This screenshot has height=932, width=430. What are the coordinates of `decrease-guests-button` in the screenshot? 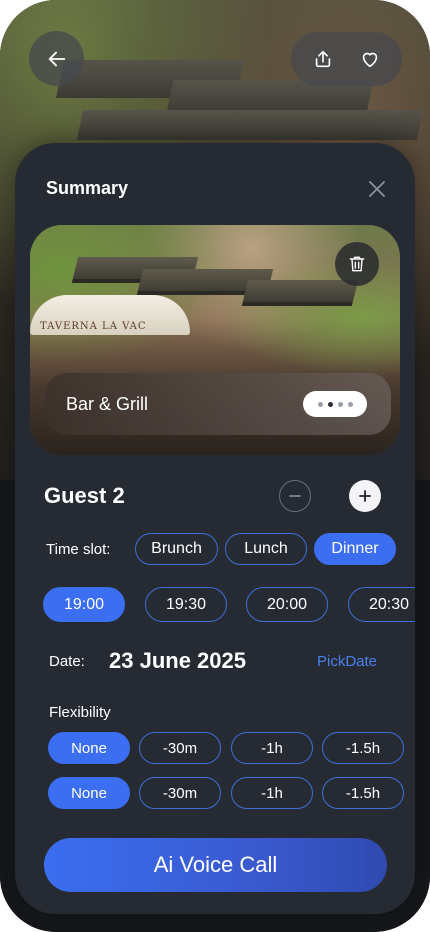 It's located at (295, 496).